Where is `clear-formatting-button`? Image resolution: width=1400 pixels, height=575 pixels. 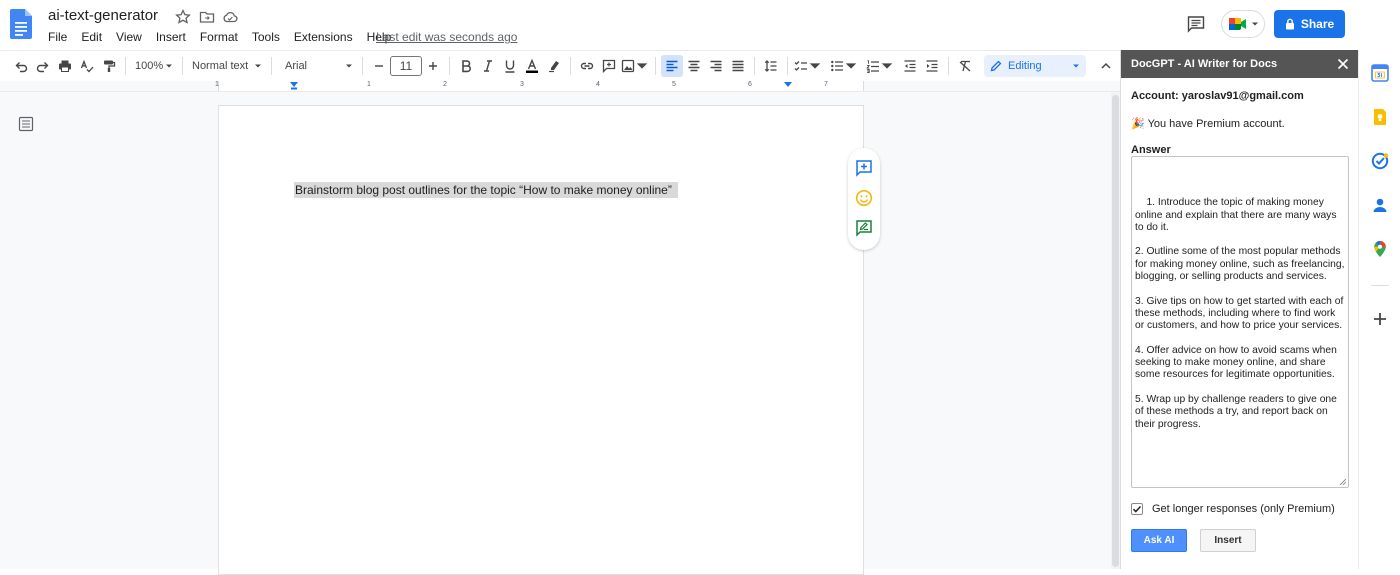 clear-formatting-button is located at coordinates (965, 66).